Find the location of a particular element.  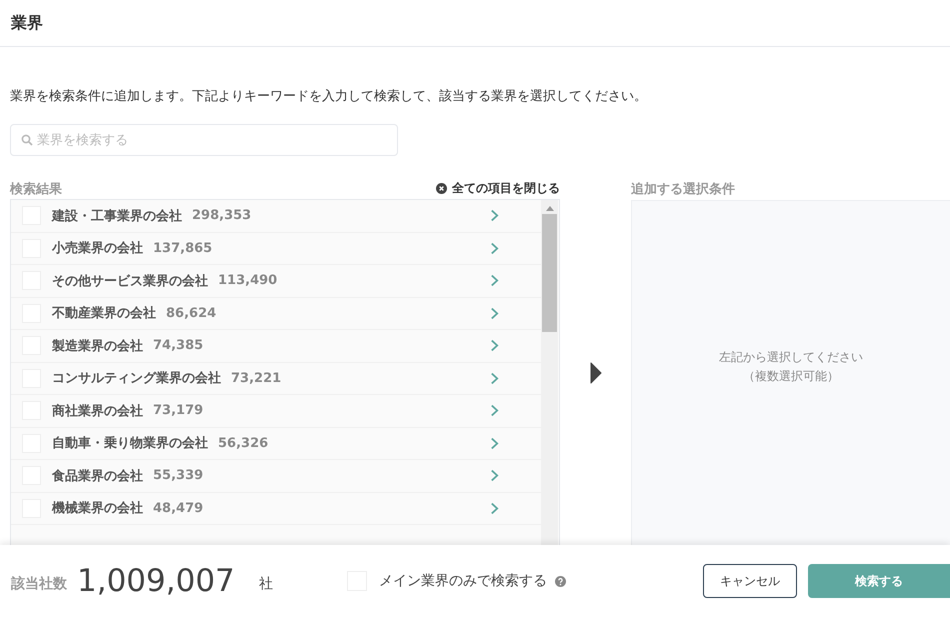

industry-name: 食品業界の会社 is located at coordinates (97, 475).